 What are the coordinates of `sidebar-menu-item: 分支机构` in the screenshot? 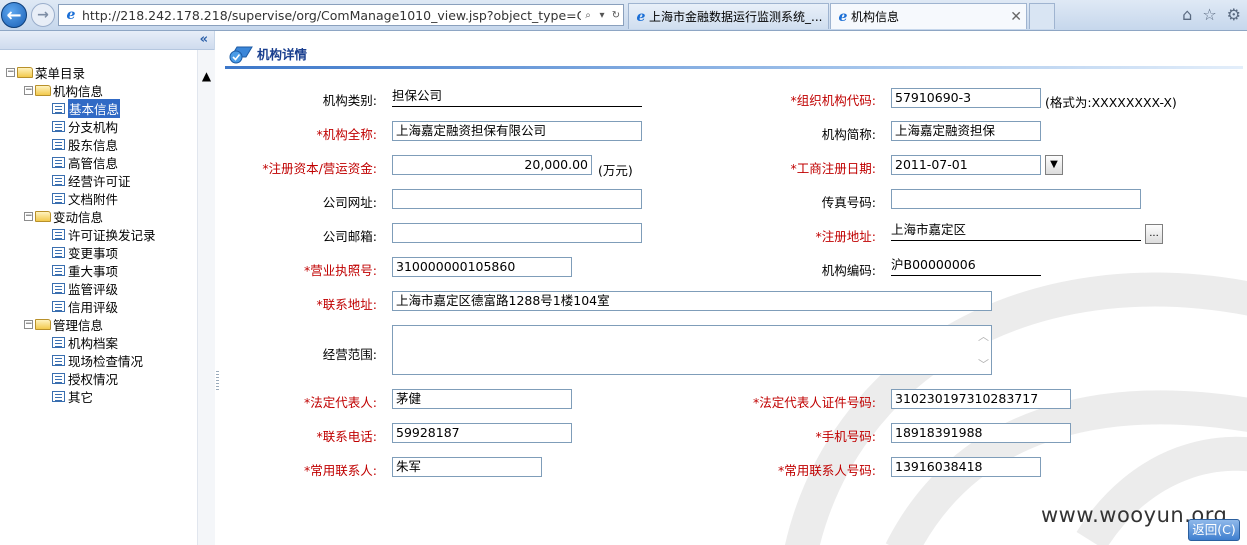 It's located at (81, 126).